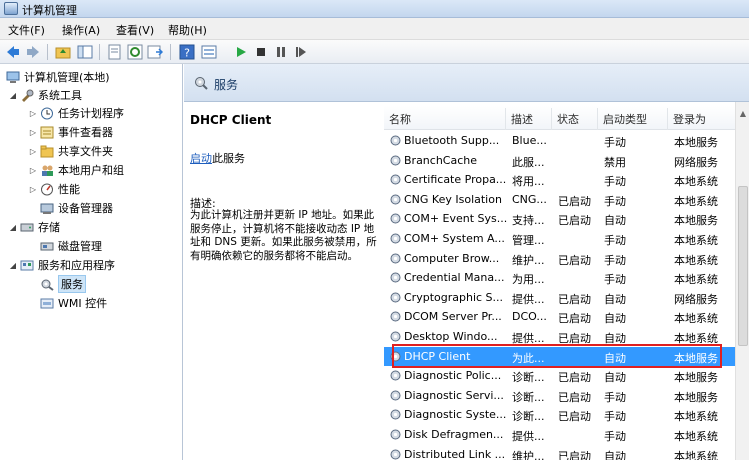 The image size is (749, 460). I want to click on service-logon: 网络服务, so click(696, 162).